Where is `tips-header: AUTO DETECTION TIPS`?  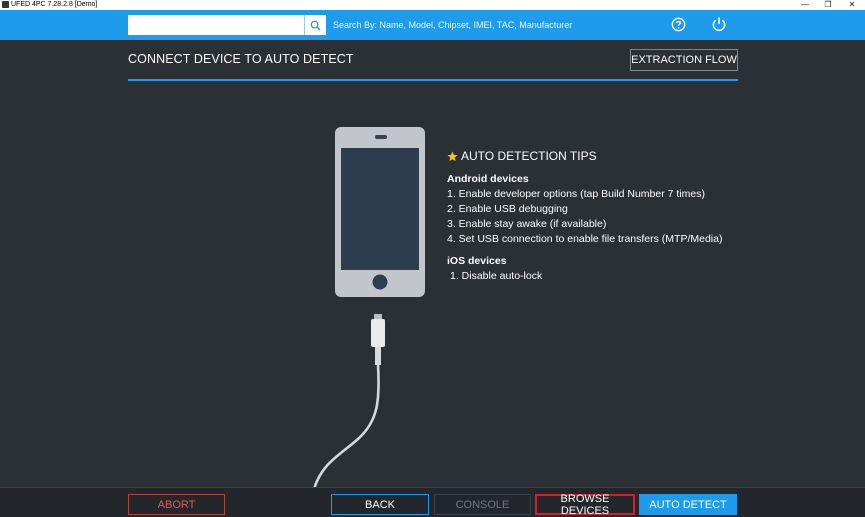
tips-header: AUTO DETECTION TIPS is located at coordinates (597, 156).